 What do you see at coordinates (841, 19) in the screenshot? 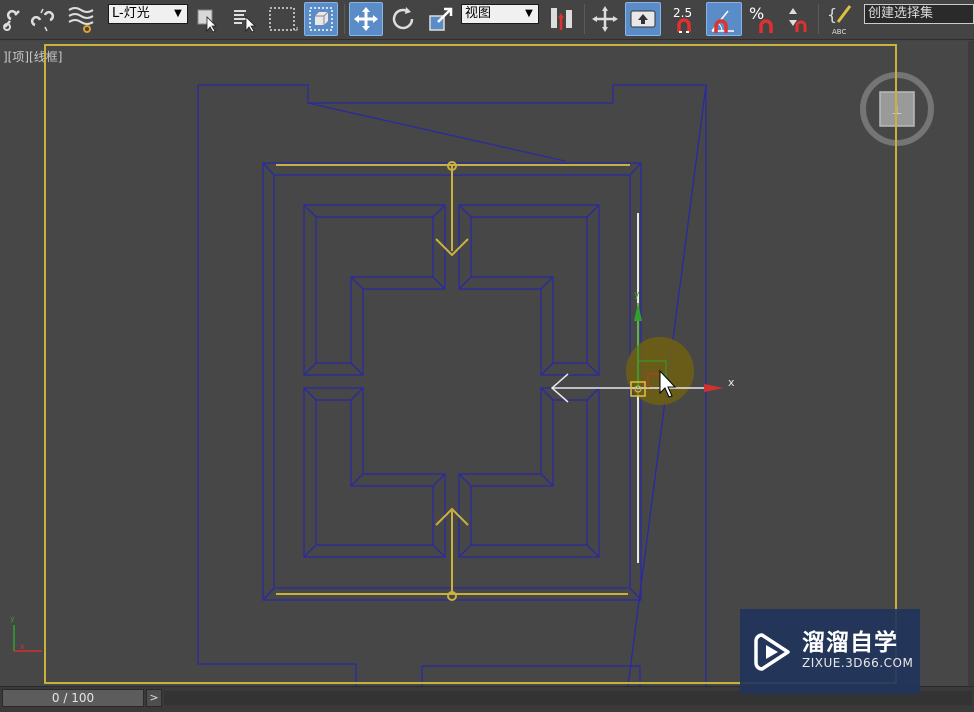
I see `edit-named-selection-icon: { ABC` at bounding box center [841, 19].